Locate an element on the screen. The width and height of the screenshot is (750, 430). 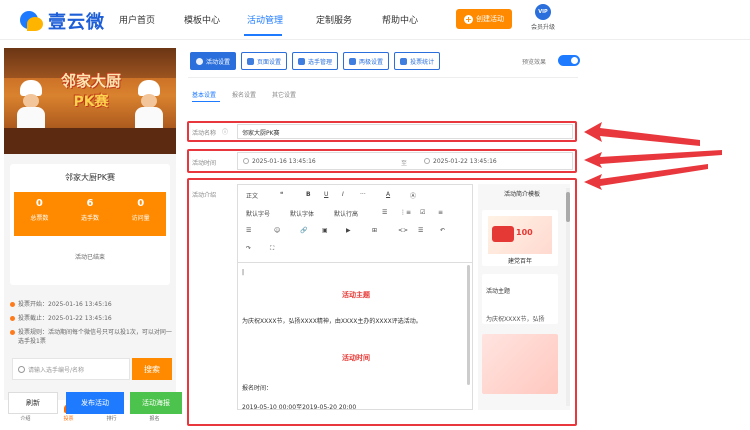
template-scrollbar is located at coordinates (568, 297).